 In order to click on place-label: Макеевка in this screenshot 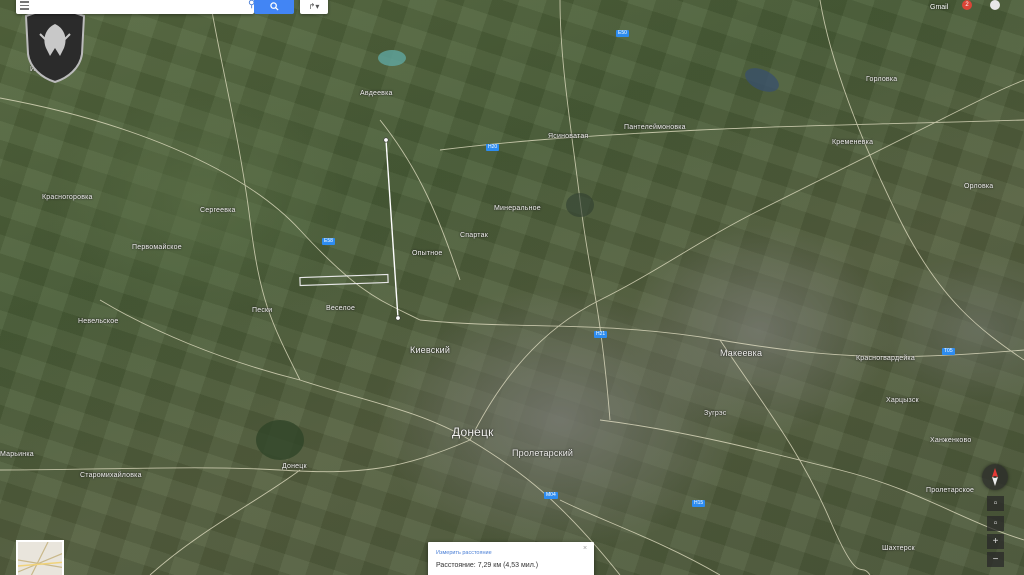, I will do `click(741, 353)`.